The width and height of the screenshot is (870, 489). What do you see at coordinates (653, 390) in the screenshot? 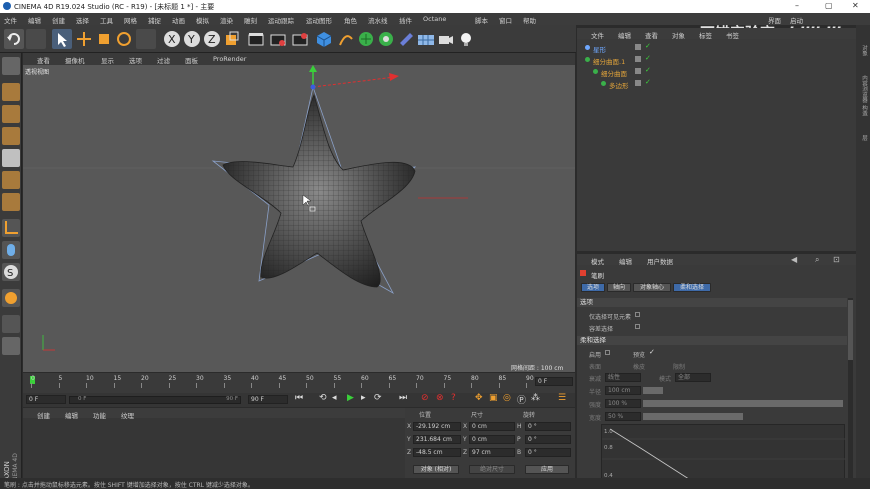
I see `radius-slider` at bounding box center [653, 390].